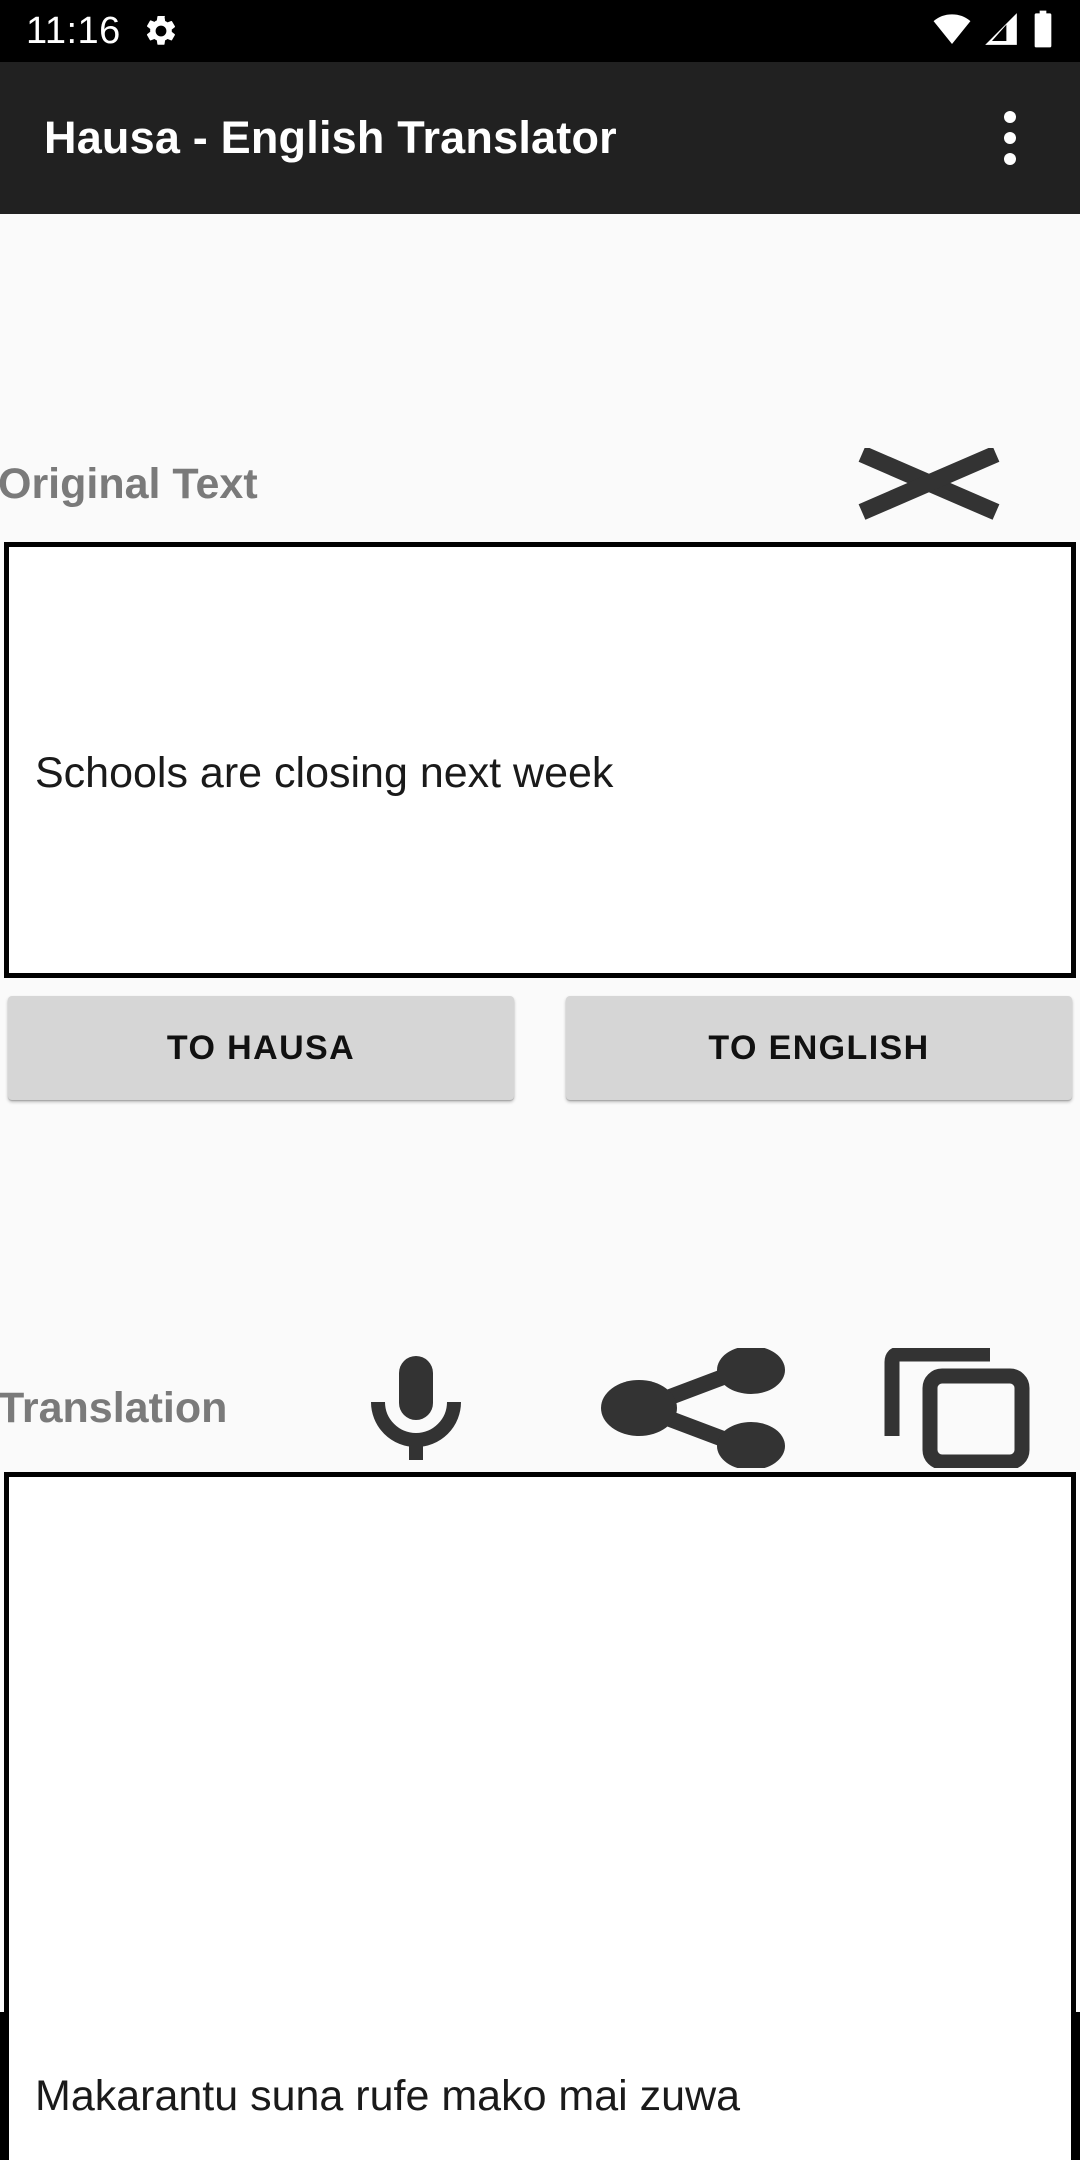 The image size is (1080, 2160). Describe the element at coordinates (1043, 31) in the screenshot. I see `battery-icon` at that location.